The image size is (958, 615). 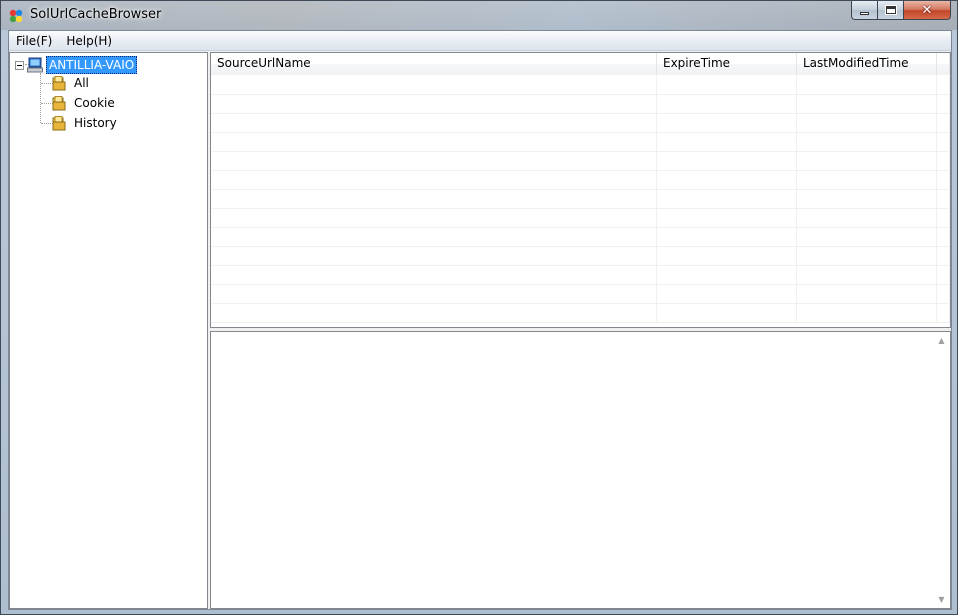 I want to click on menu-file: File(F), so click(x=34, y=41).